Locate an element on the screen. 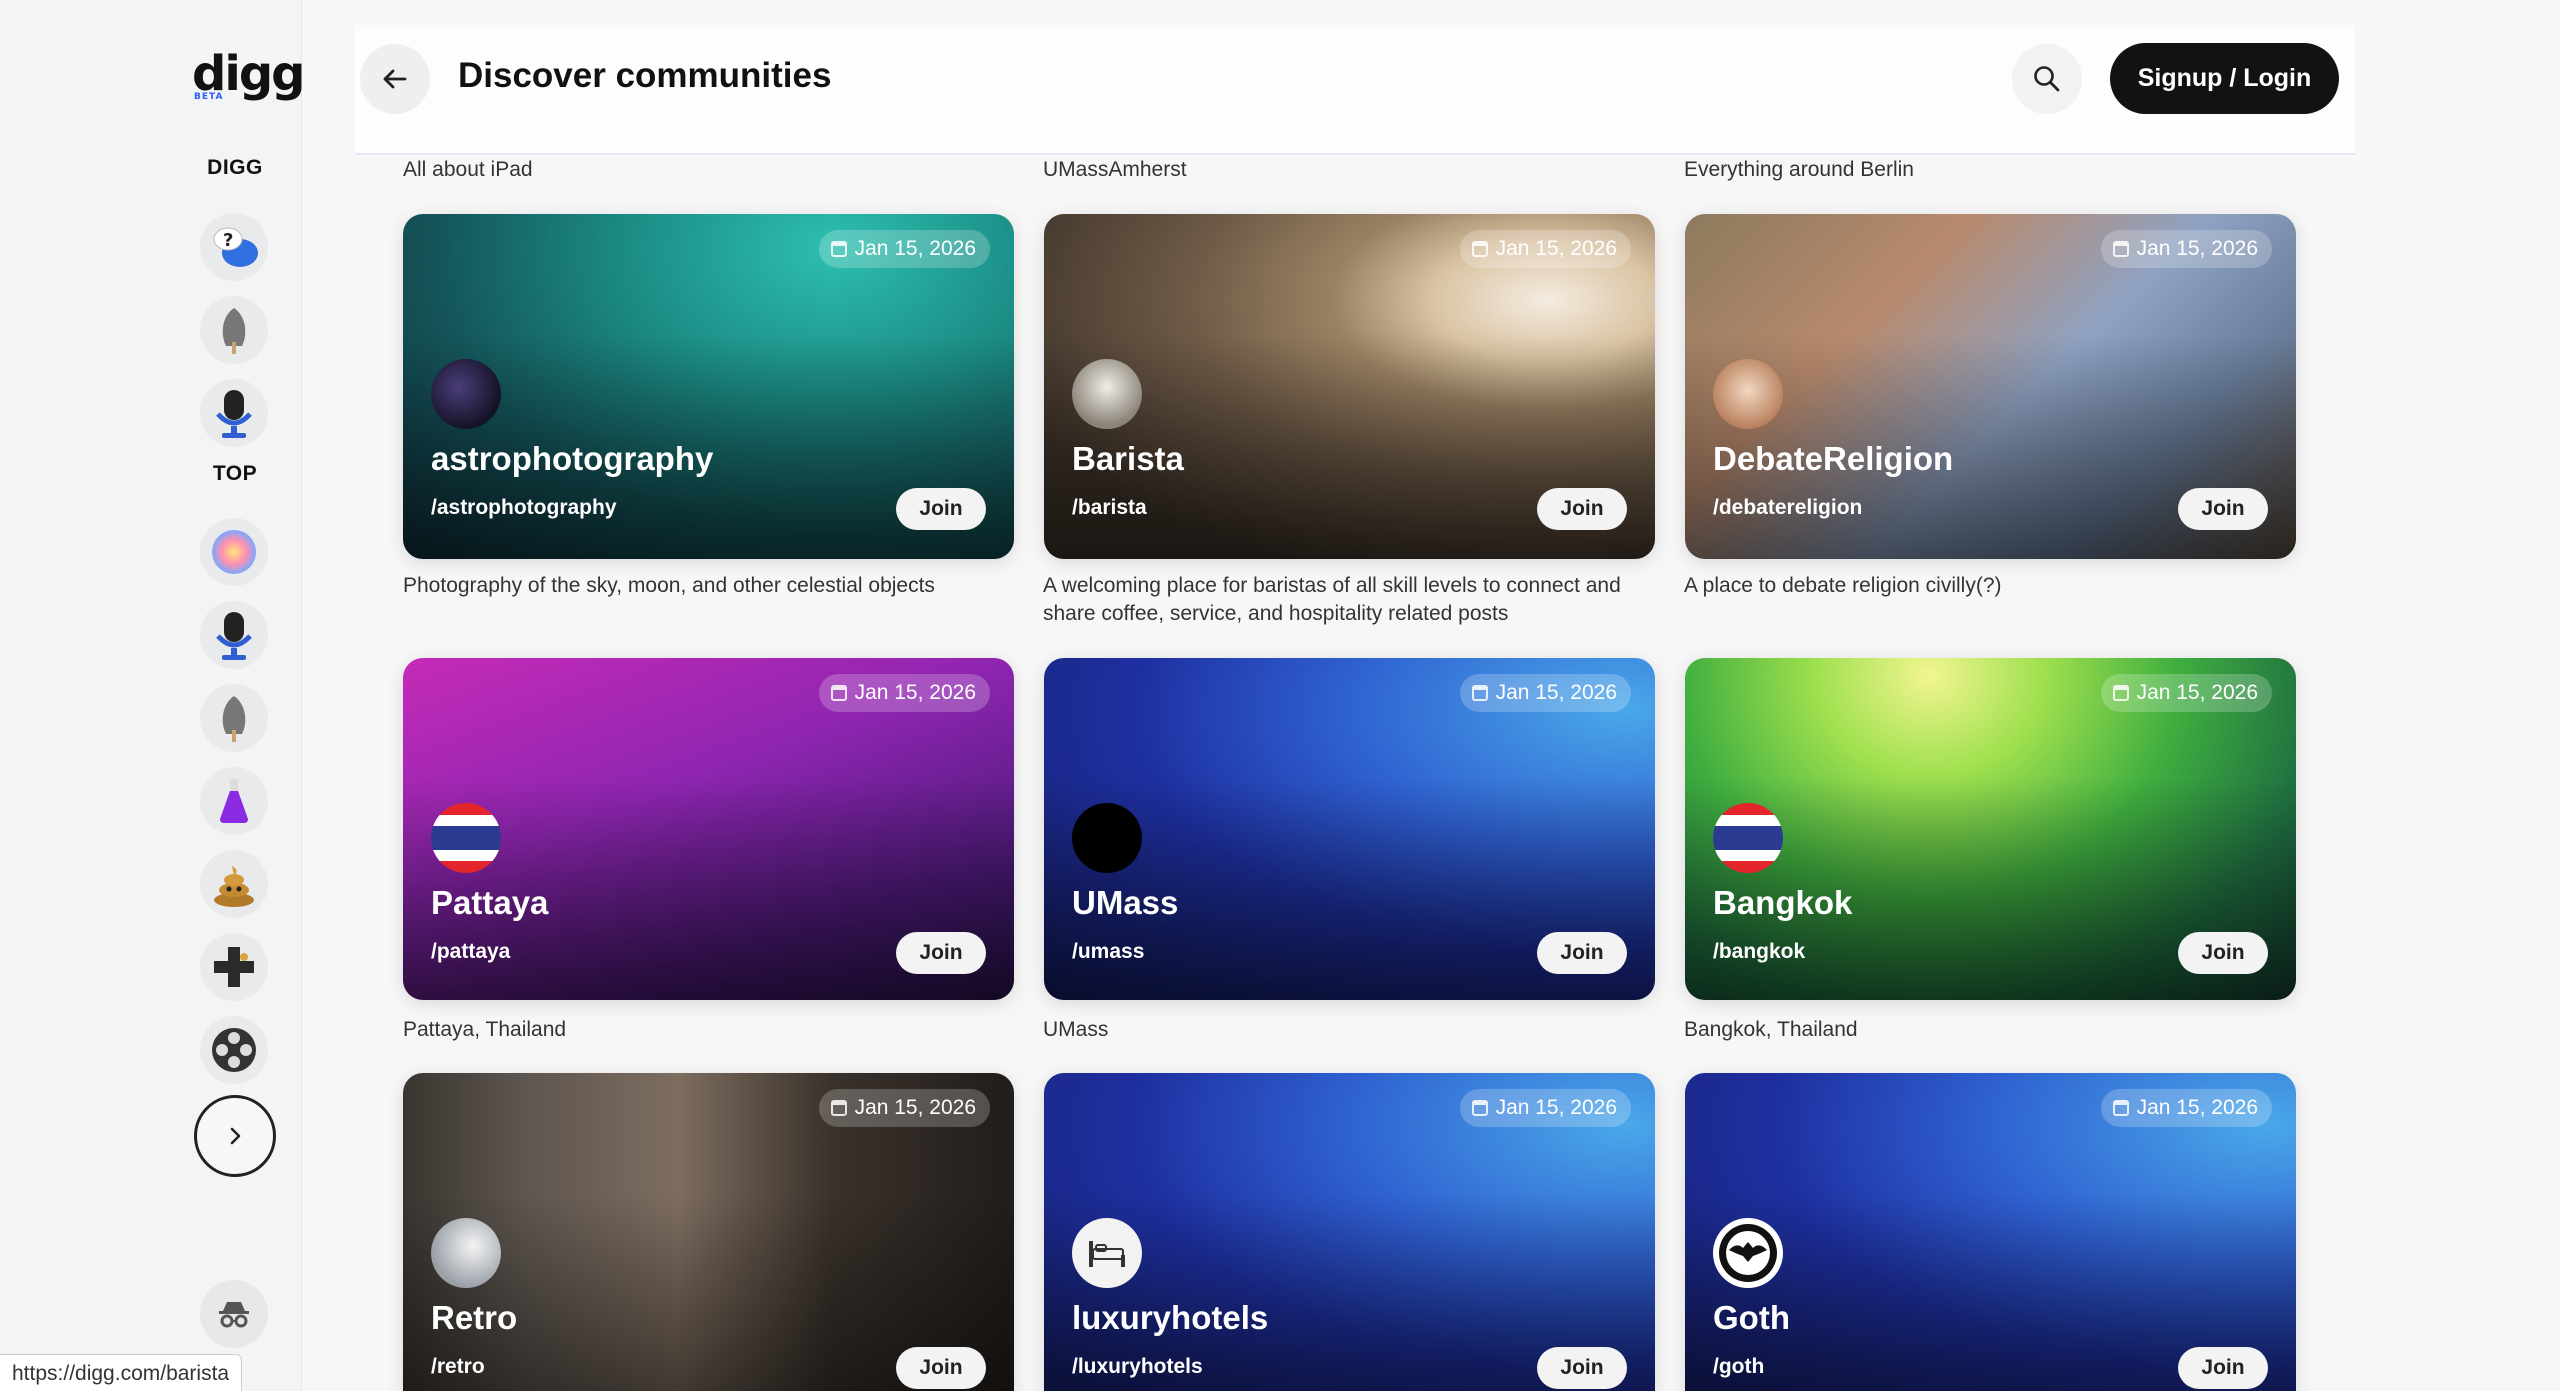  hotel-bed-avatar is located at coordinates (1107, 1253).